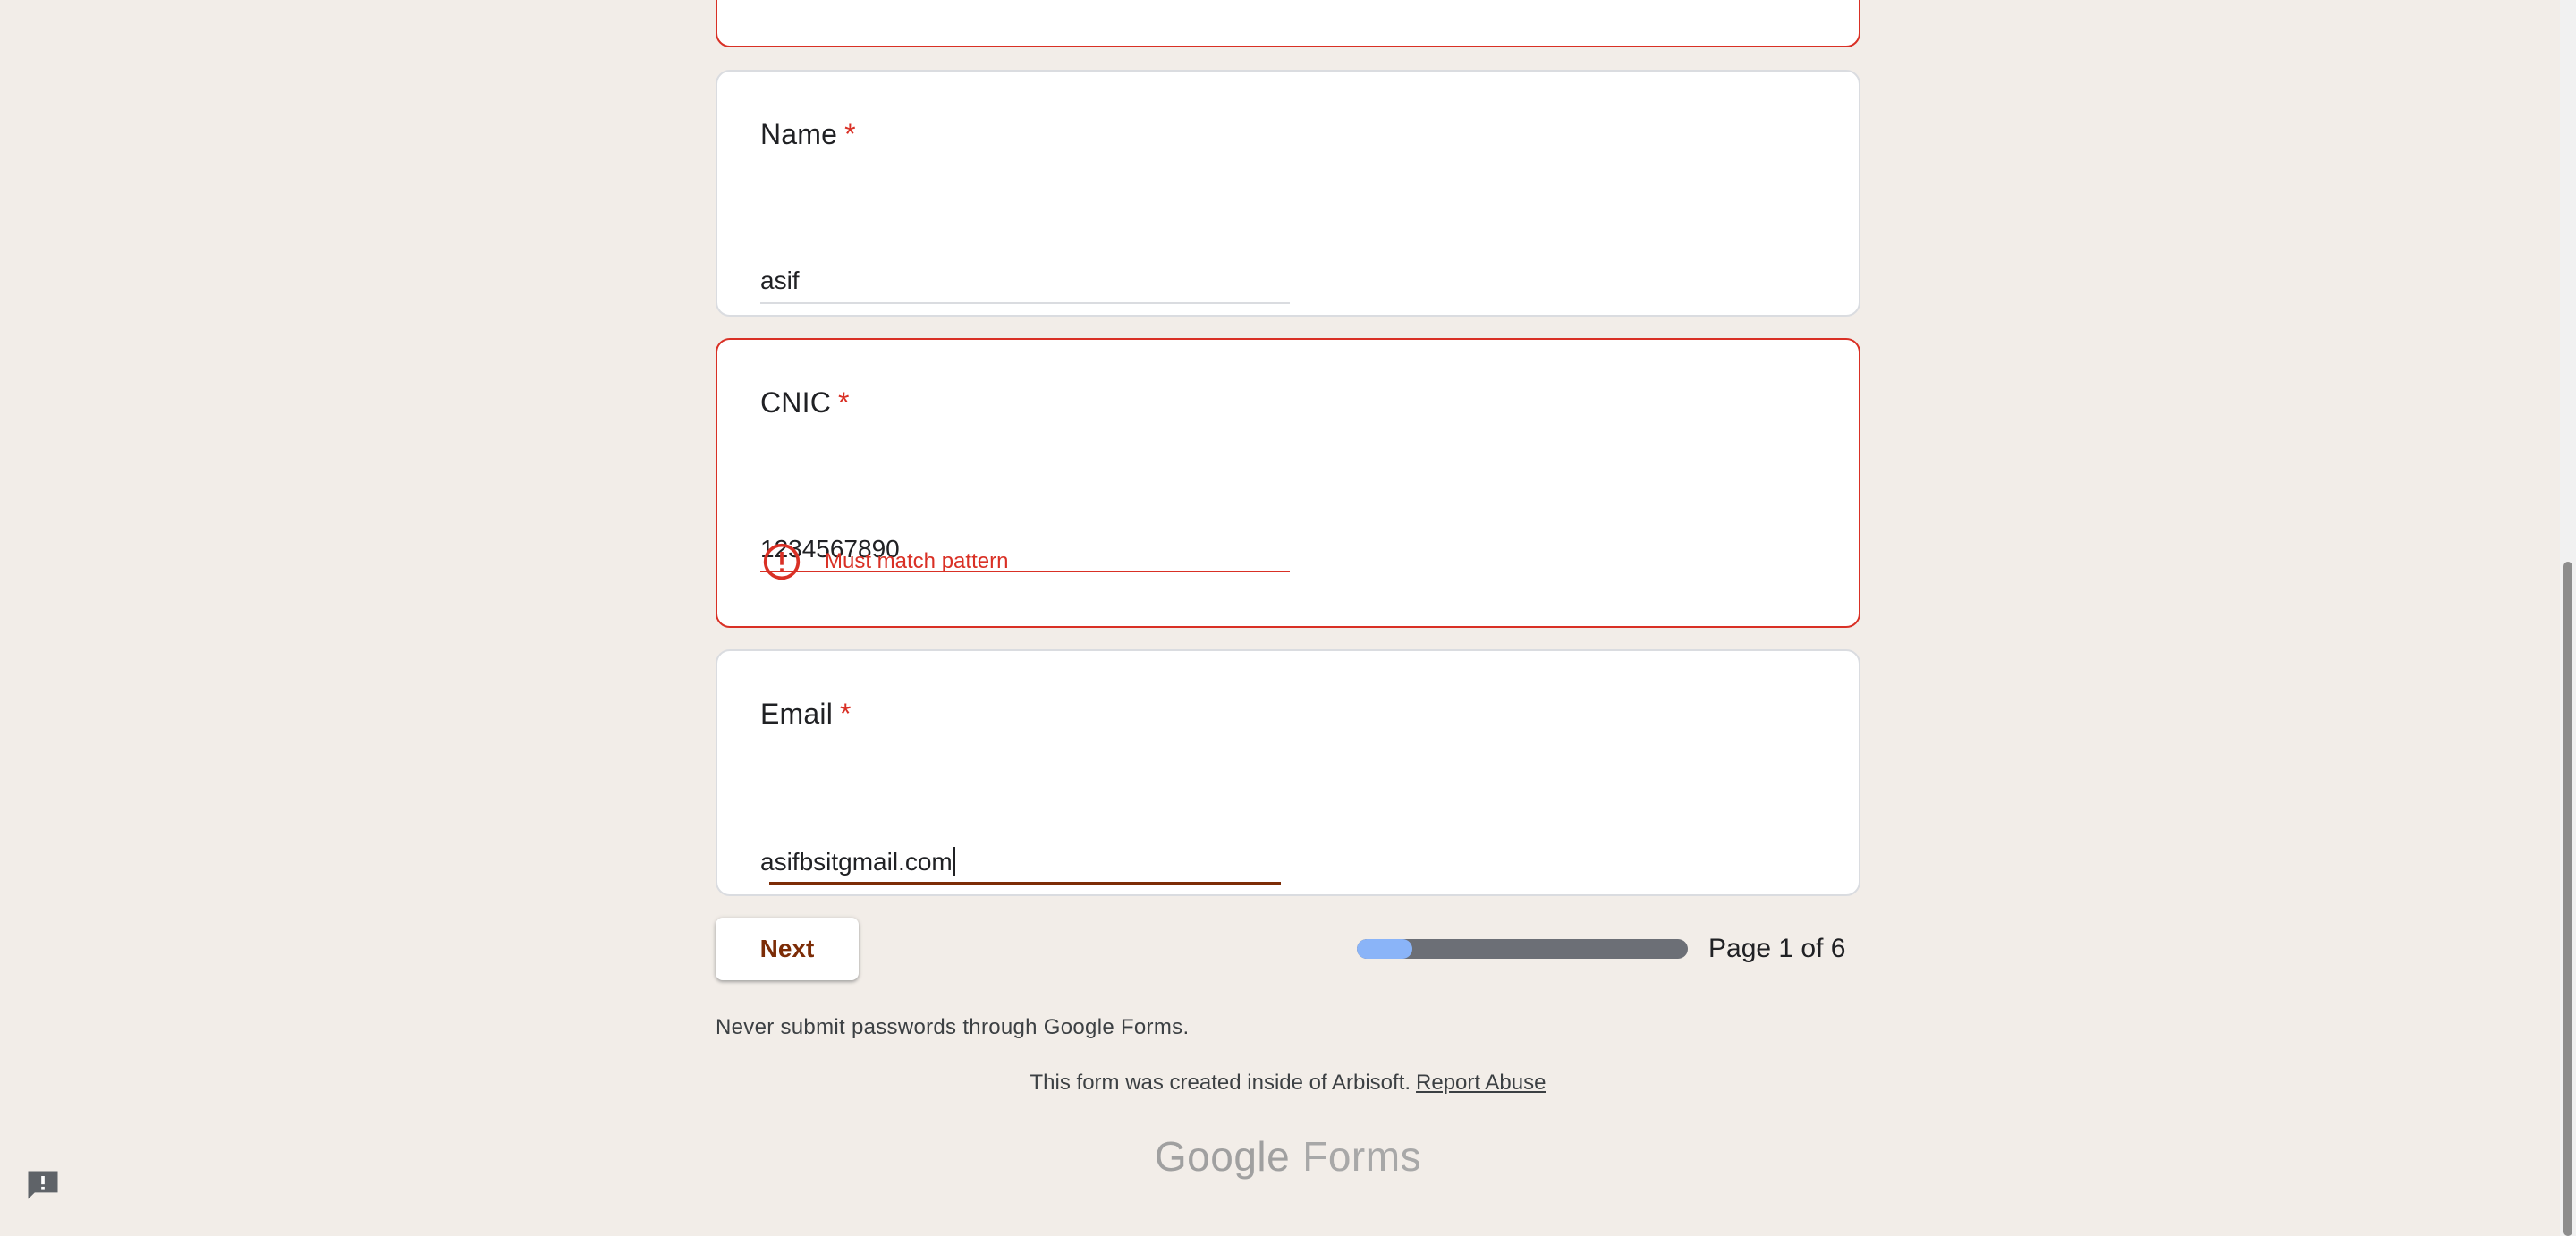  Describe the element at coordinates (1522, 949) in the screenshot. I see `progress-bar` at that location.